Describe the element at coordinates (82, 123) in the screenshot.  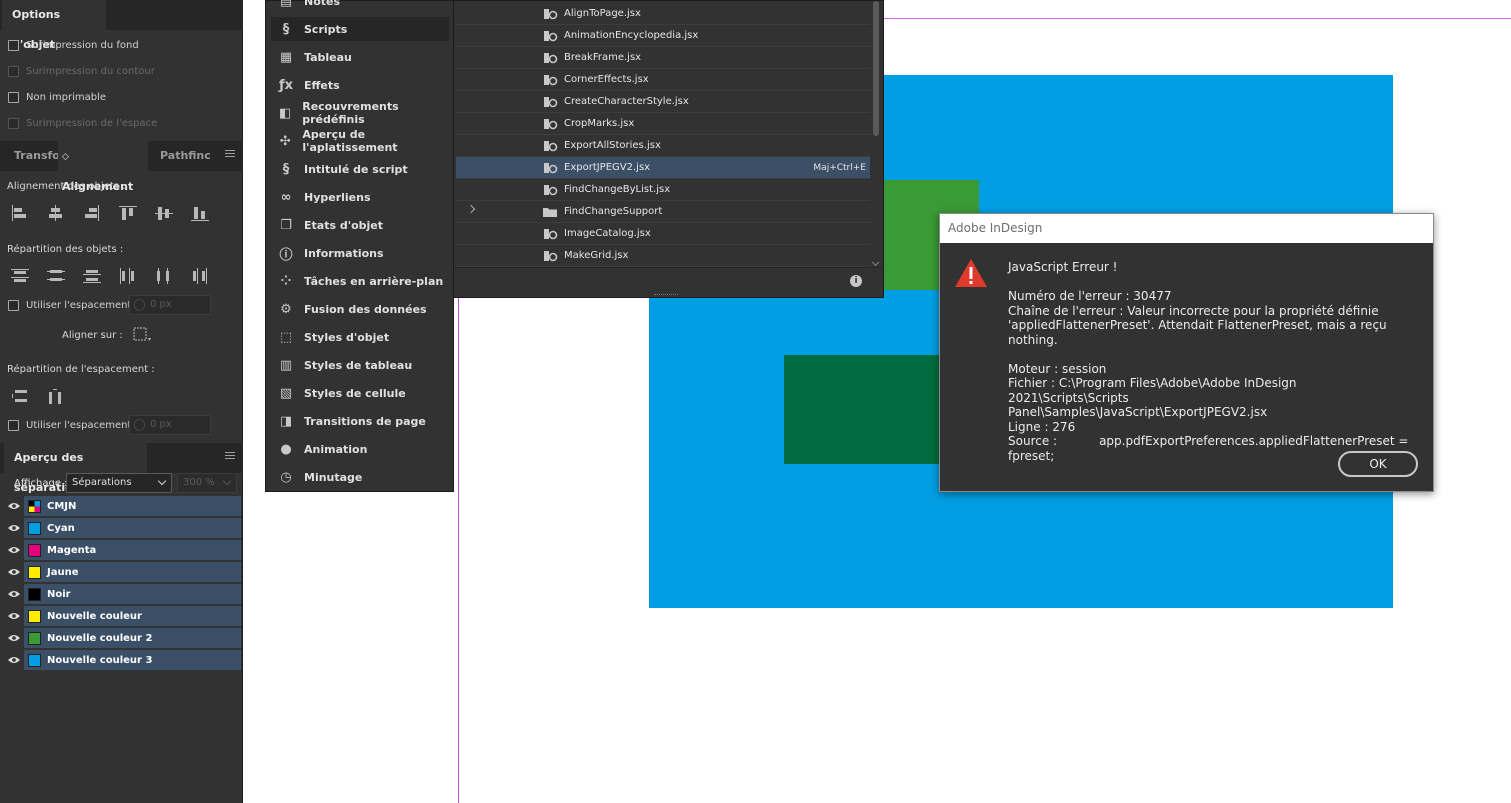
I see `checkbox-overprint-gap: Surimpression de l'espace` at that location.